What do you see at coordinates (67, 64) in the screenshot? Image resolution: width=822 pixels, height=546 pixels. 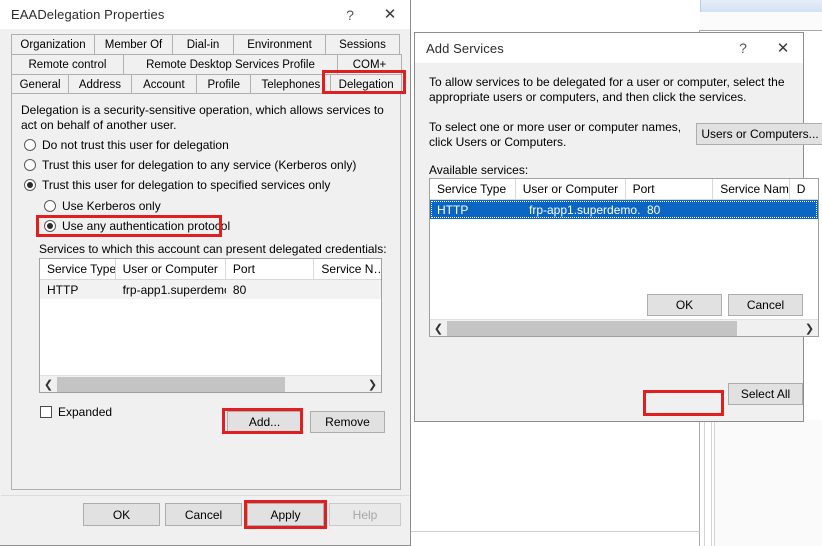 I see `tab-remote-control: Remote control` at bounding box center [67, 64].